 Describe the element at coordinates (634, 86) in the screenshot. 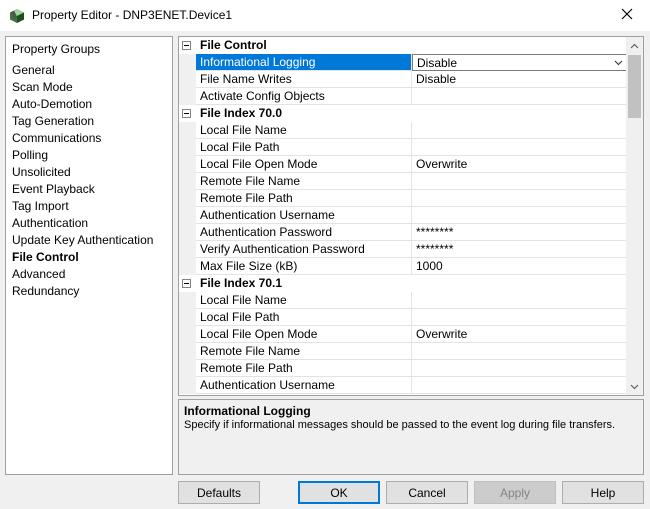

I see `scrollbar-thumb` at that location.